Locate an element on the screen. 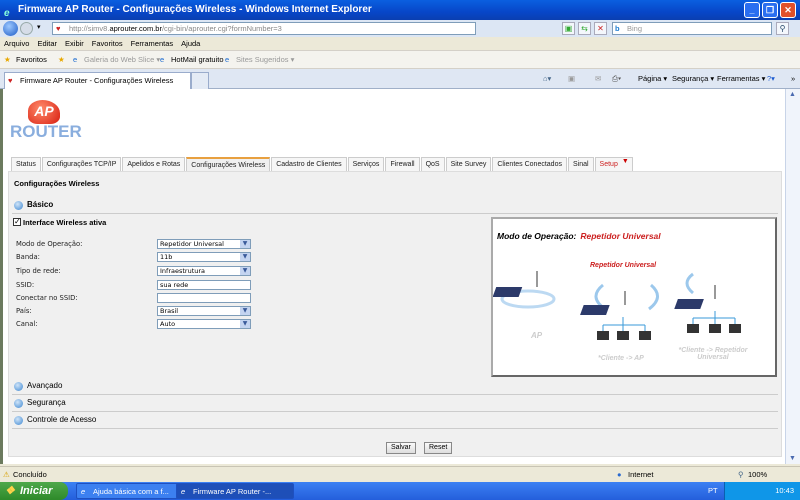 The height and width of the screenshot is (500, 800). tab-status: Status is located at coordinates (26, 164).